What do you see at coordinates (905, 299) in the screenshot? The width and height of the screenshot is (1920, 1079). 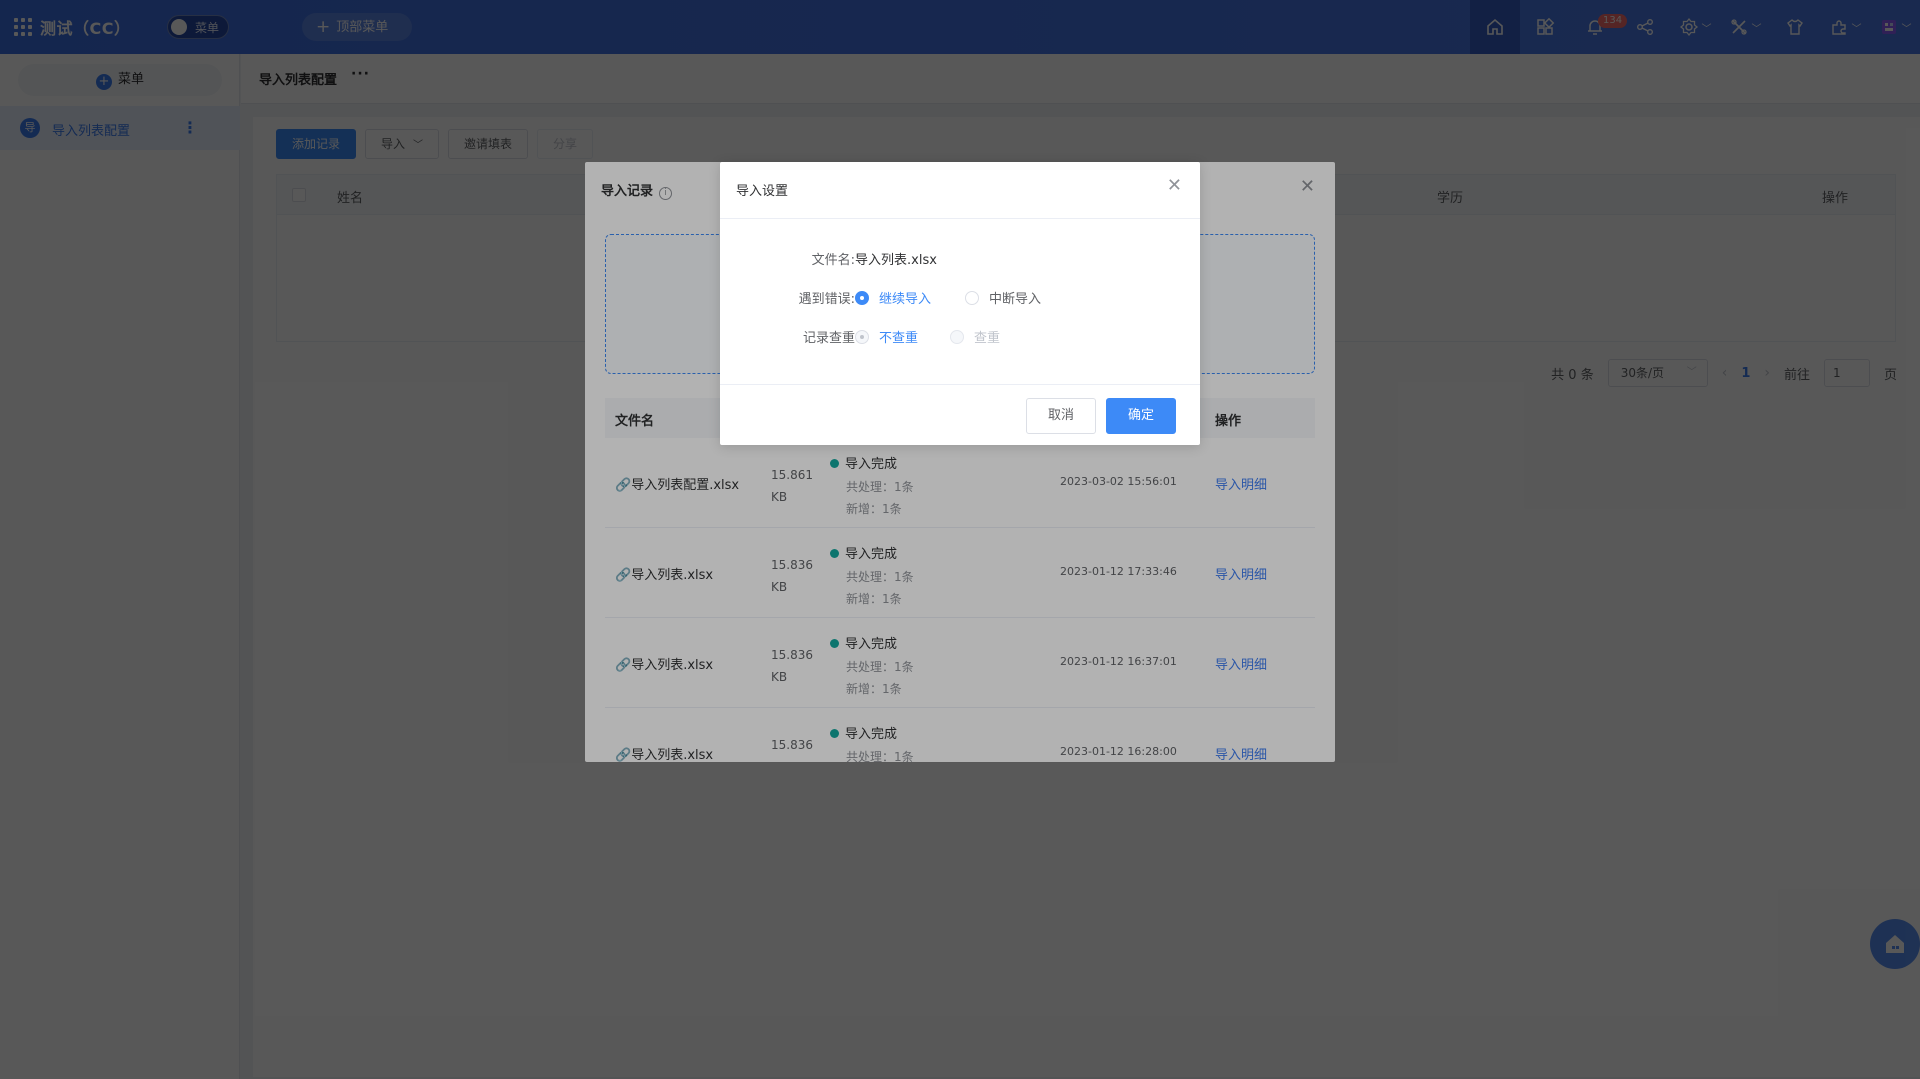 I see `continue-import-label: 继续导入` at bounding box center [905, 299].